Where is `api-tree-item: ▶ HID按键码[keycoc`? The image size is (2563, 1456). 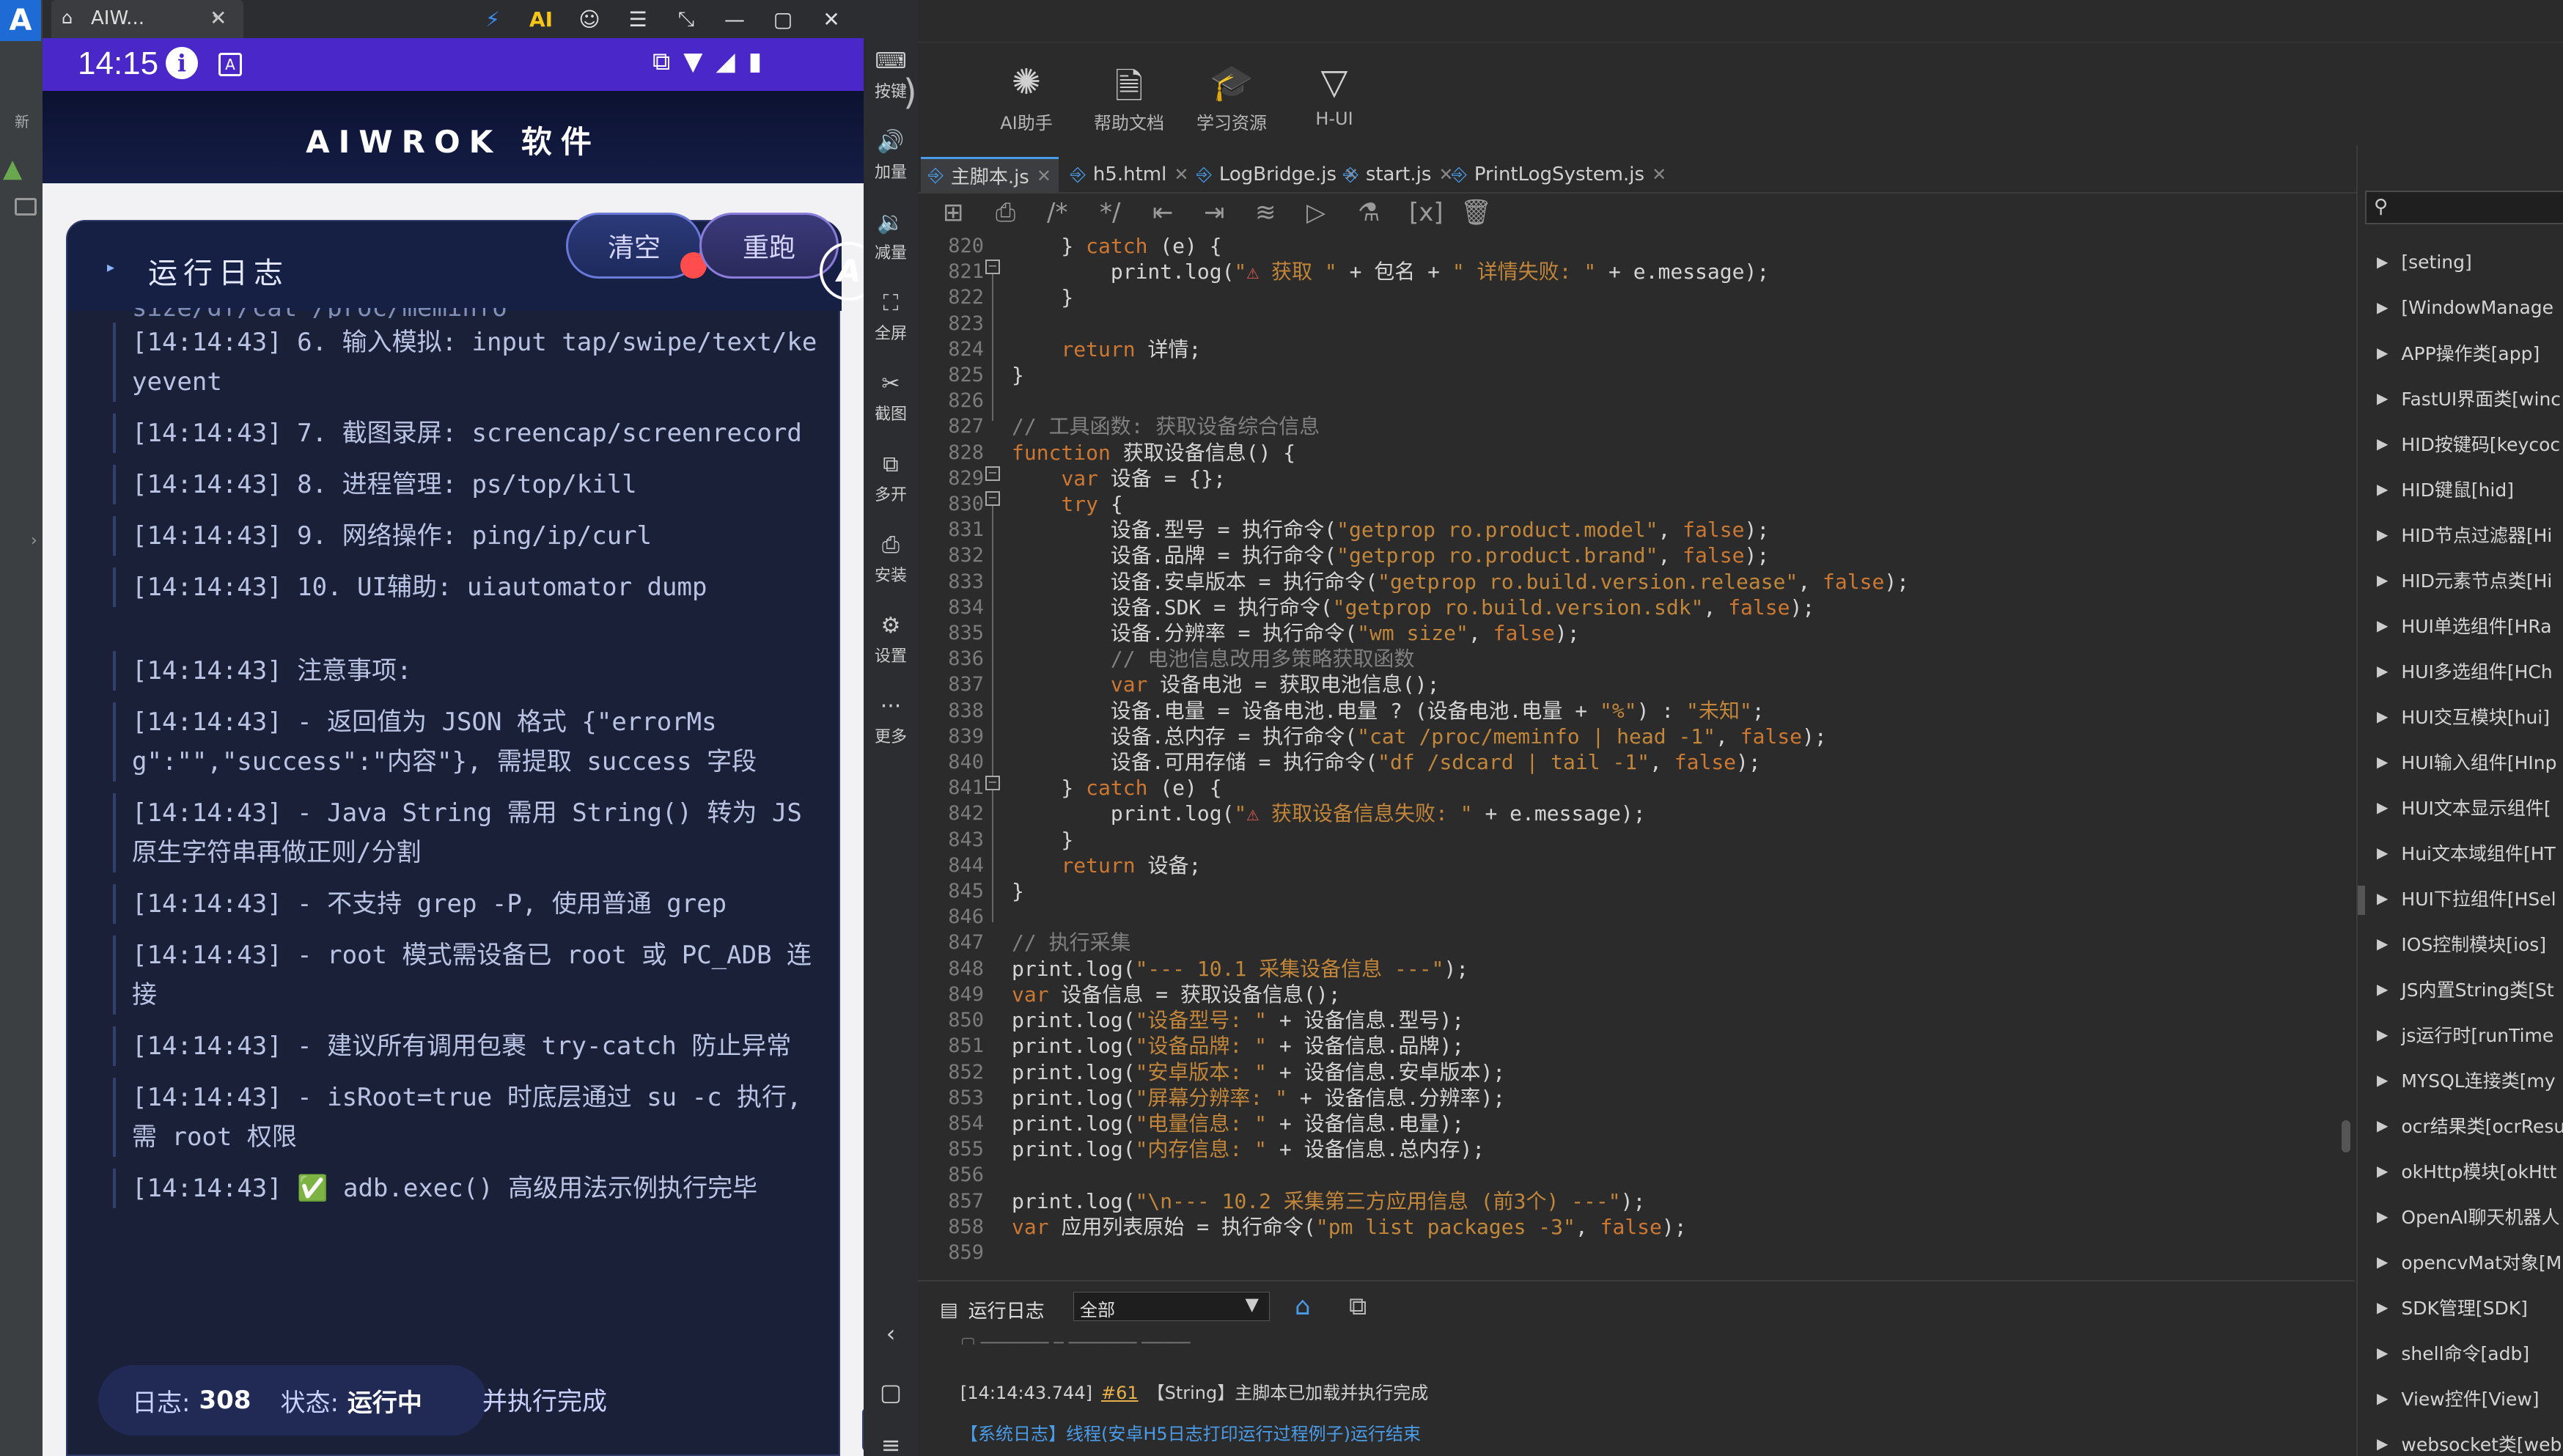
api-tree-item: ▶ HID按键码[keycoc is located at coordinates (2460, 443).